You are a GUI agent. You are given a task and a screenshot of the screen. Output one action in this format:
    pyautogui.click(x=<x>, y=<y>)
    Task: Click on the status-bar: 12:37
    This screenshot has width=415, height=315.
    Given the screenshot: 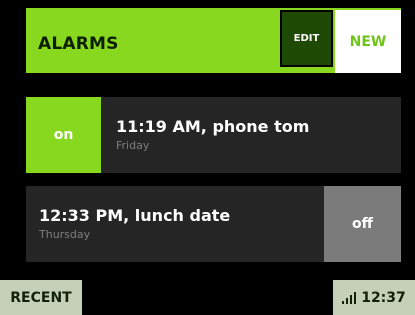 What is the action you would take?
    pyautogui.click(x=374, y=297)
    